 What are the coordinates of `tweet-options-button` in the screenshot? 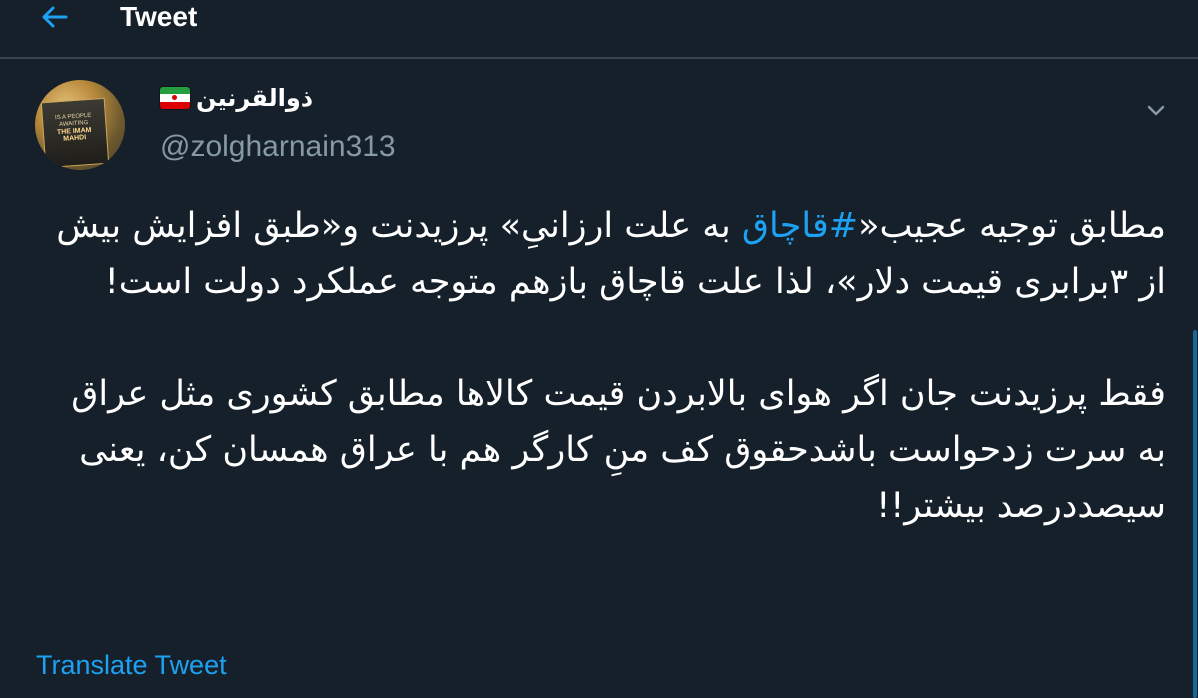 It's located at (1156, 110).